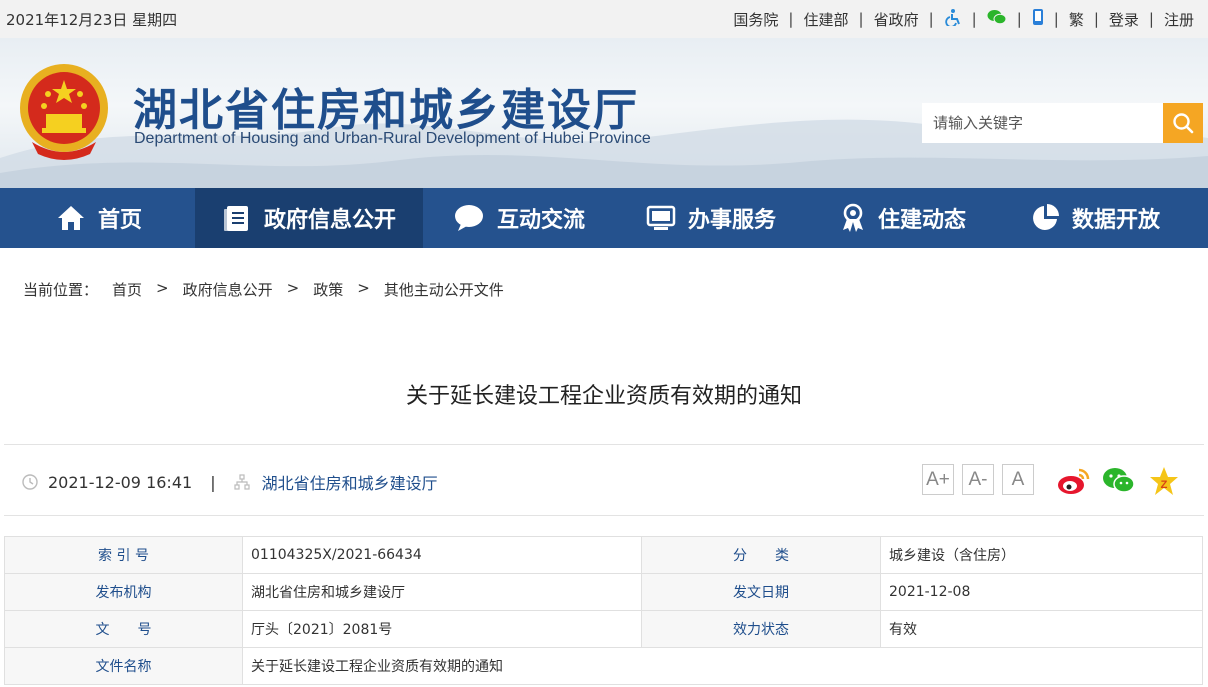 The image size is (1208, 687). Describe the element at coordinates (661, 217) in the screenshot. I see `monitor-icon` at that location.